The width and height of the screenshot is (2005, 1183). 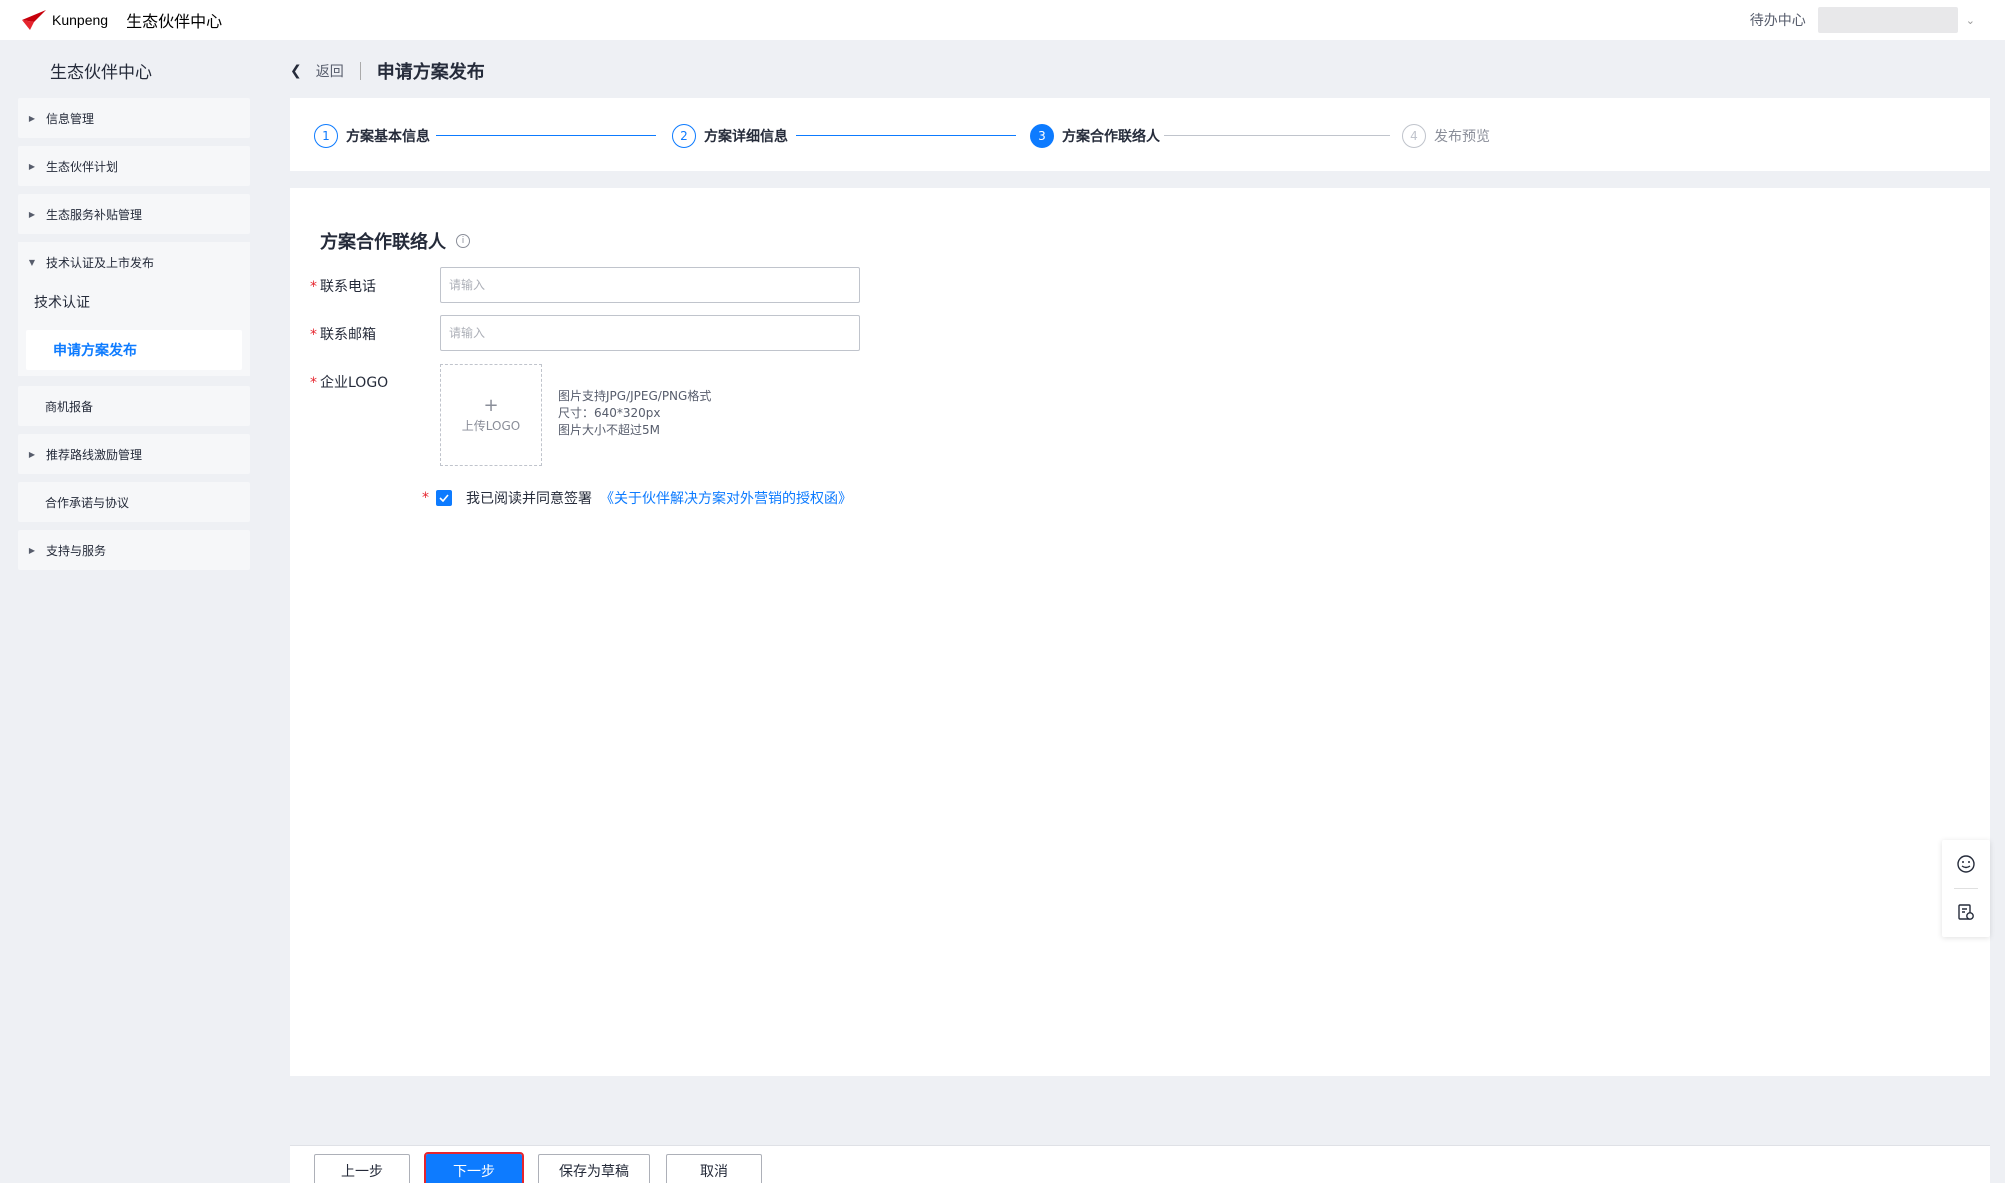 What do you see at coordinates (609, 430) in the screenshot?
I see `hint-filesize: 图片大小不超过5M` at bounding box center [609, 430].